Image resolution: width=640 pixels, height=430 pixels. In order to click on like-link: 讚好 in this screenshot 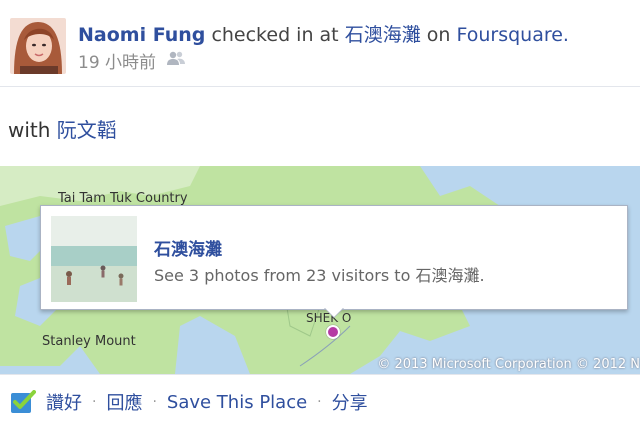, I will do `click(64, 402)`.